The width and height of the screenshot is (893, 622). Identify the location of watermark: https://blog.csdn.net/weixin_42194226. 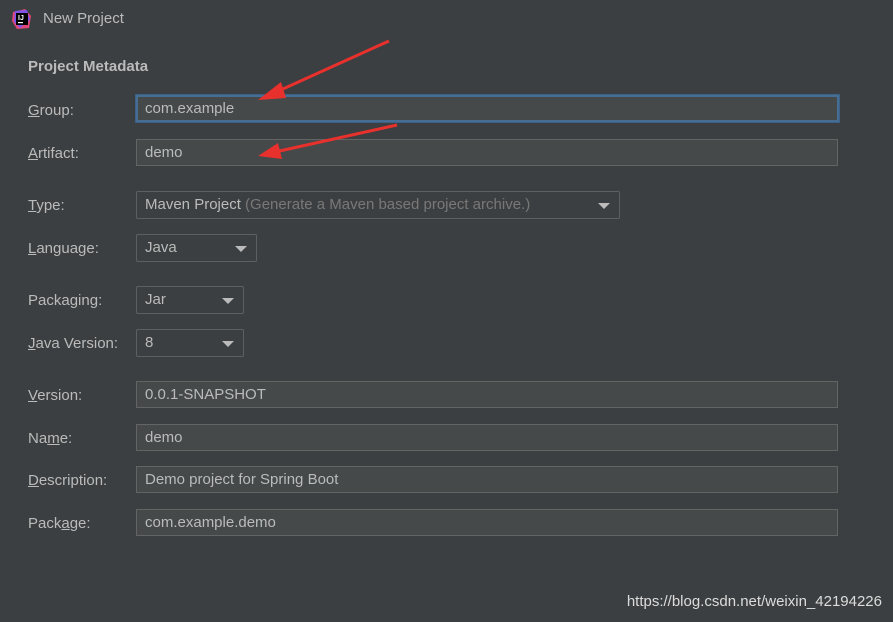
(754, 601).